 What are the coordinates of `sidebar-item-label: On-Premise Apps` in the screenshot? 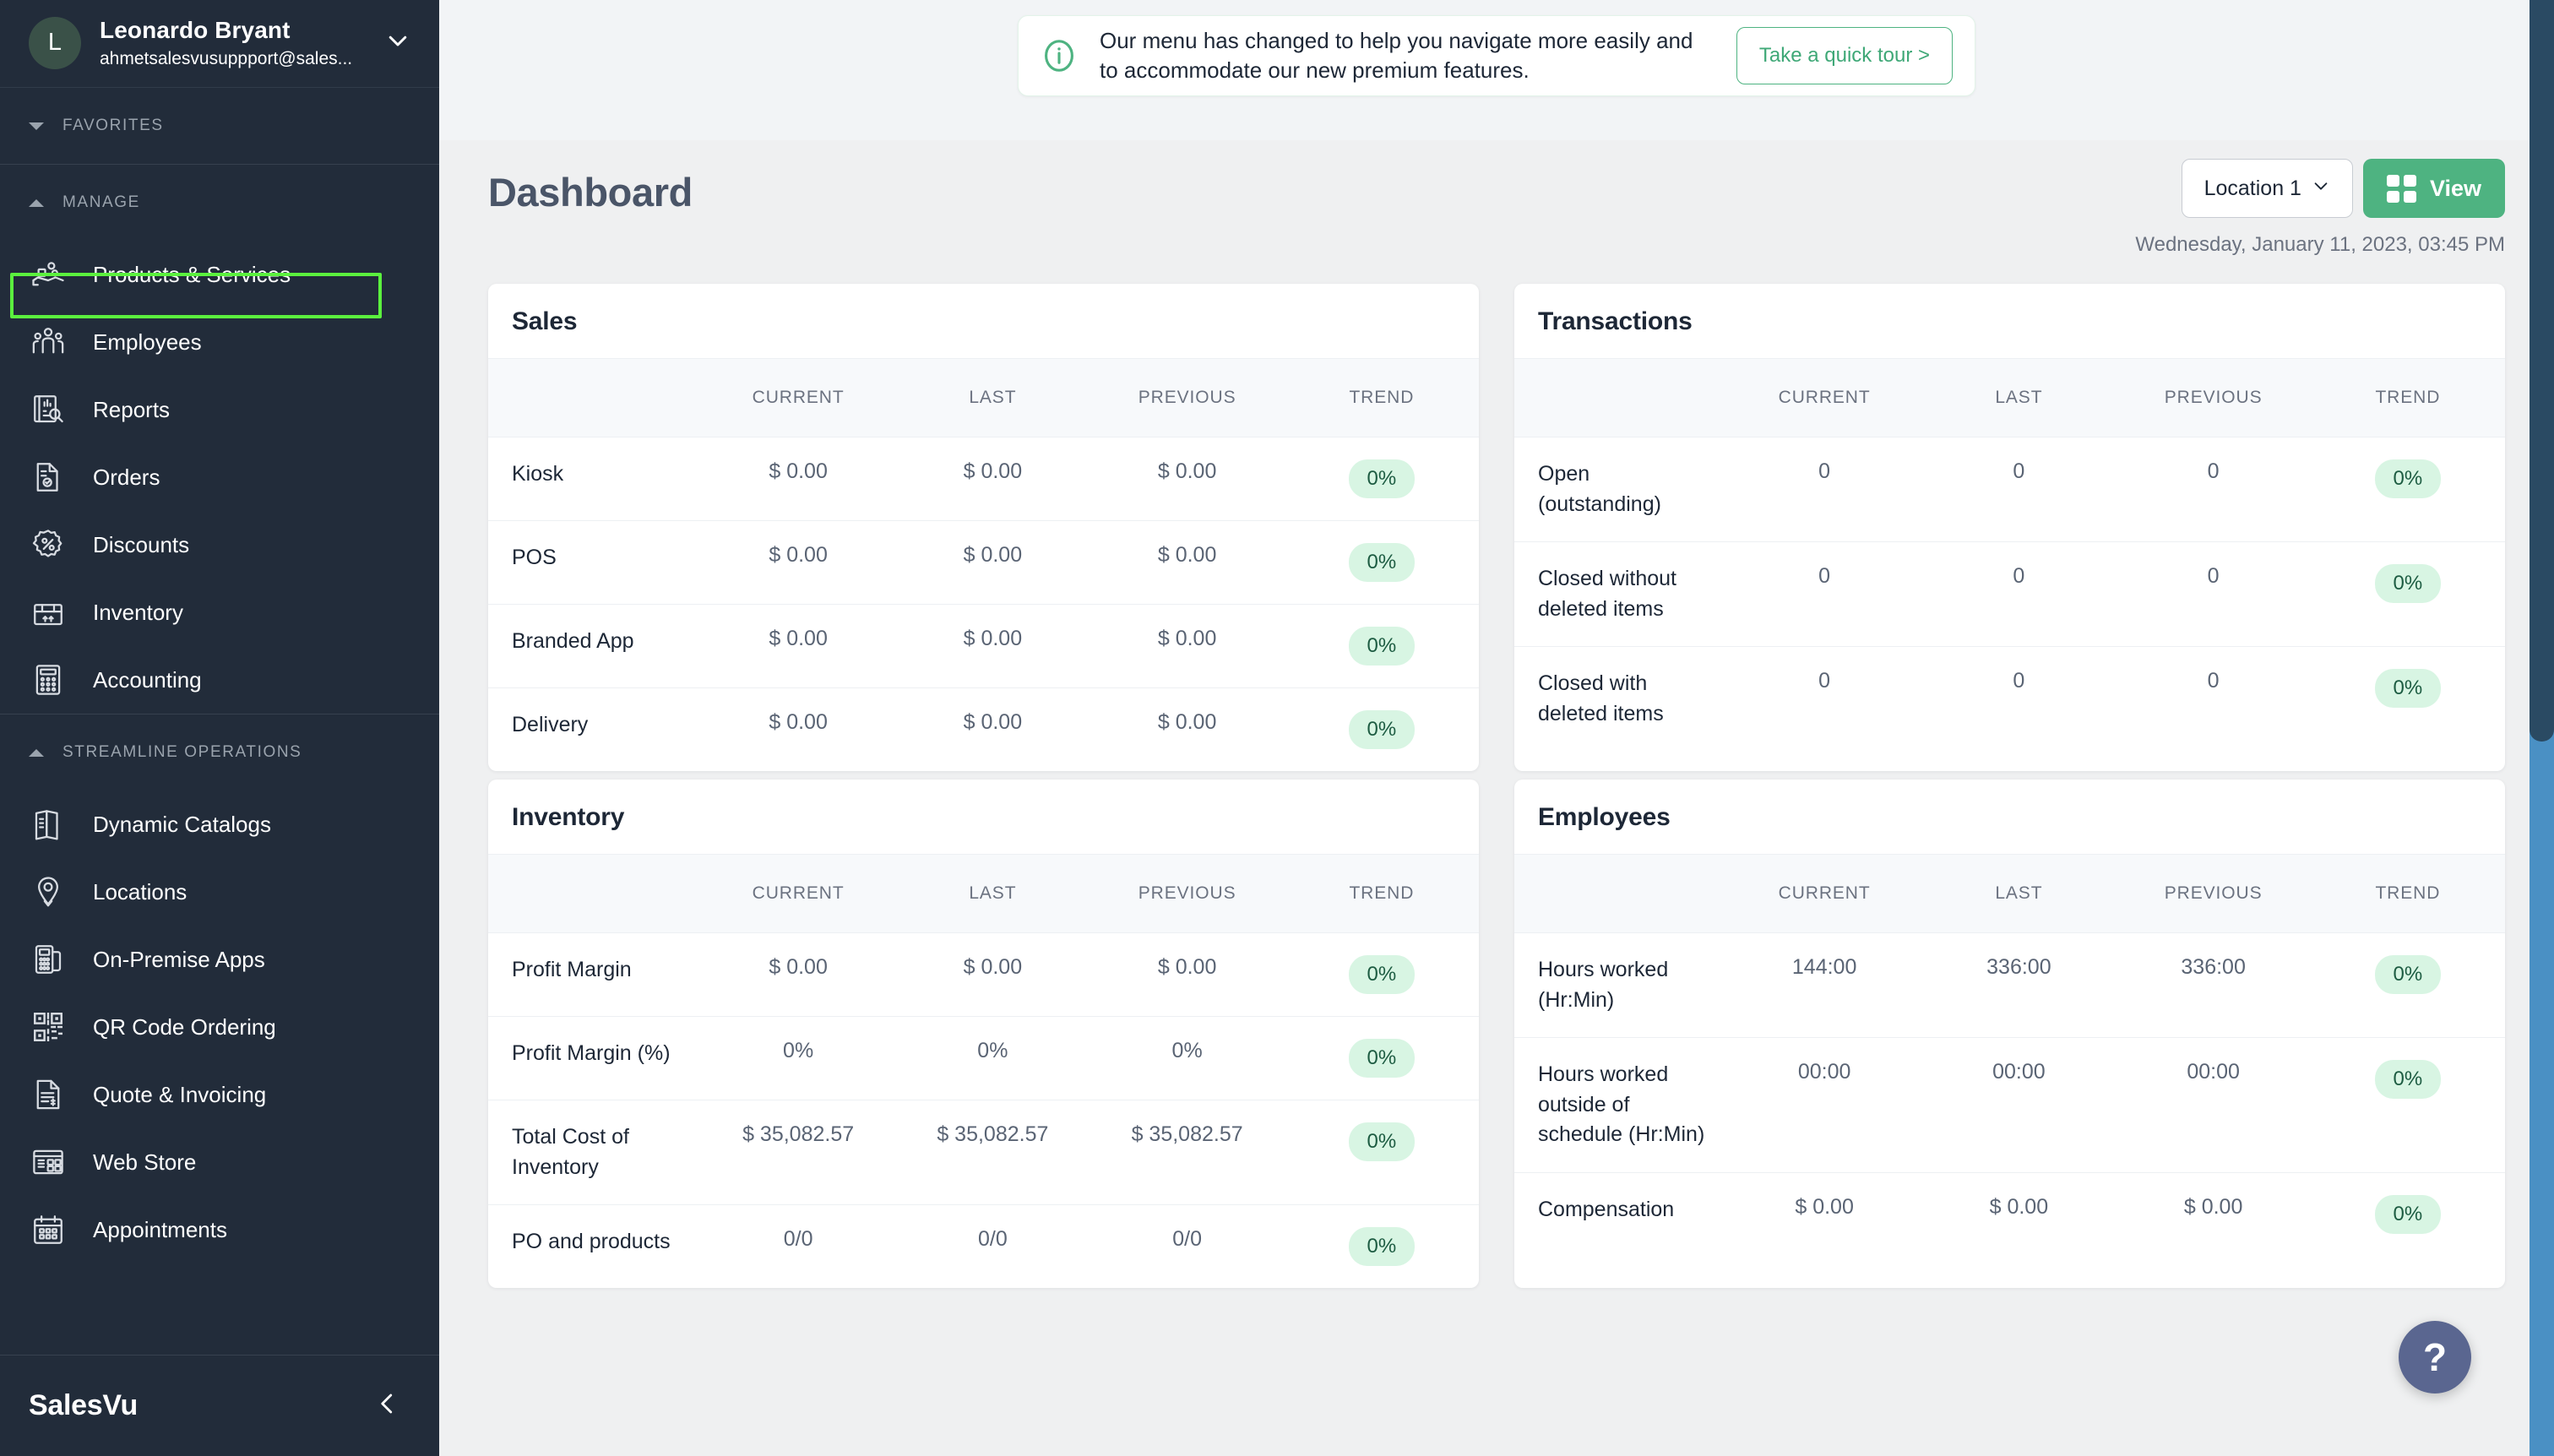 It's located at (179, 959).